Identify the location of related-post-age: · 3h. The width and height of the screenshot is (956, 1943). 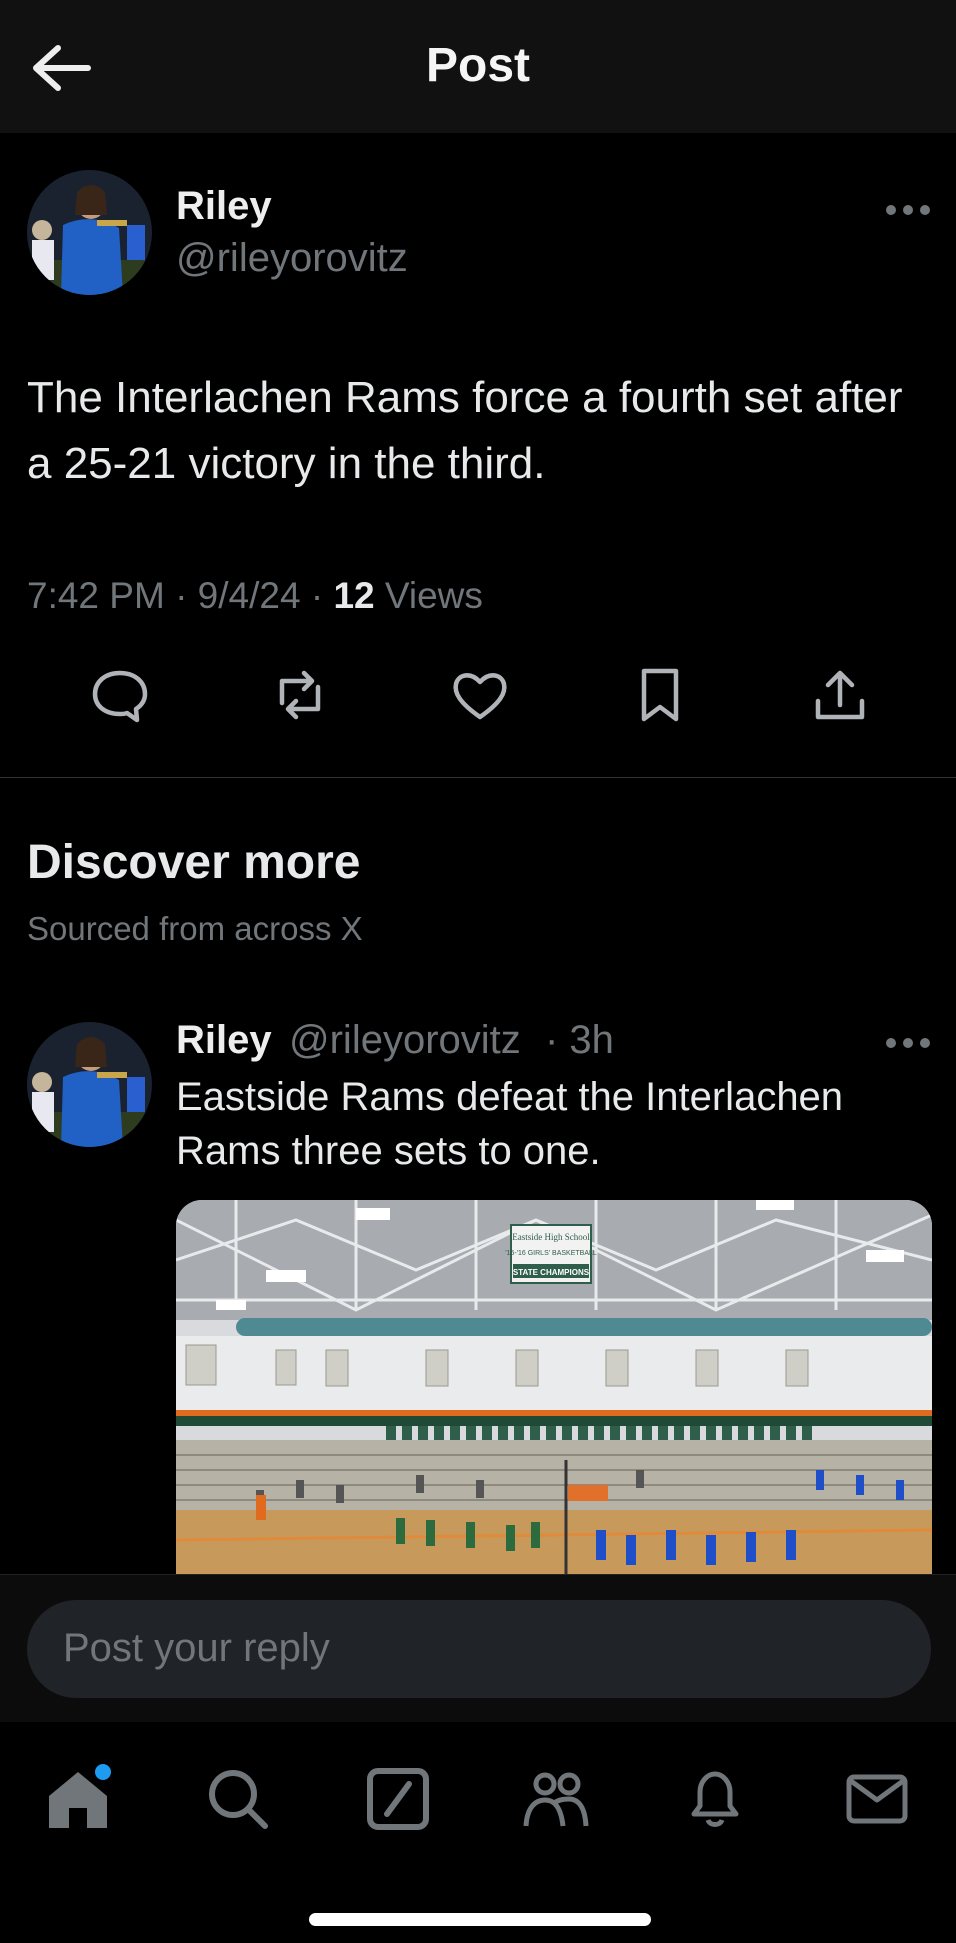
(579, 1040).